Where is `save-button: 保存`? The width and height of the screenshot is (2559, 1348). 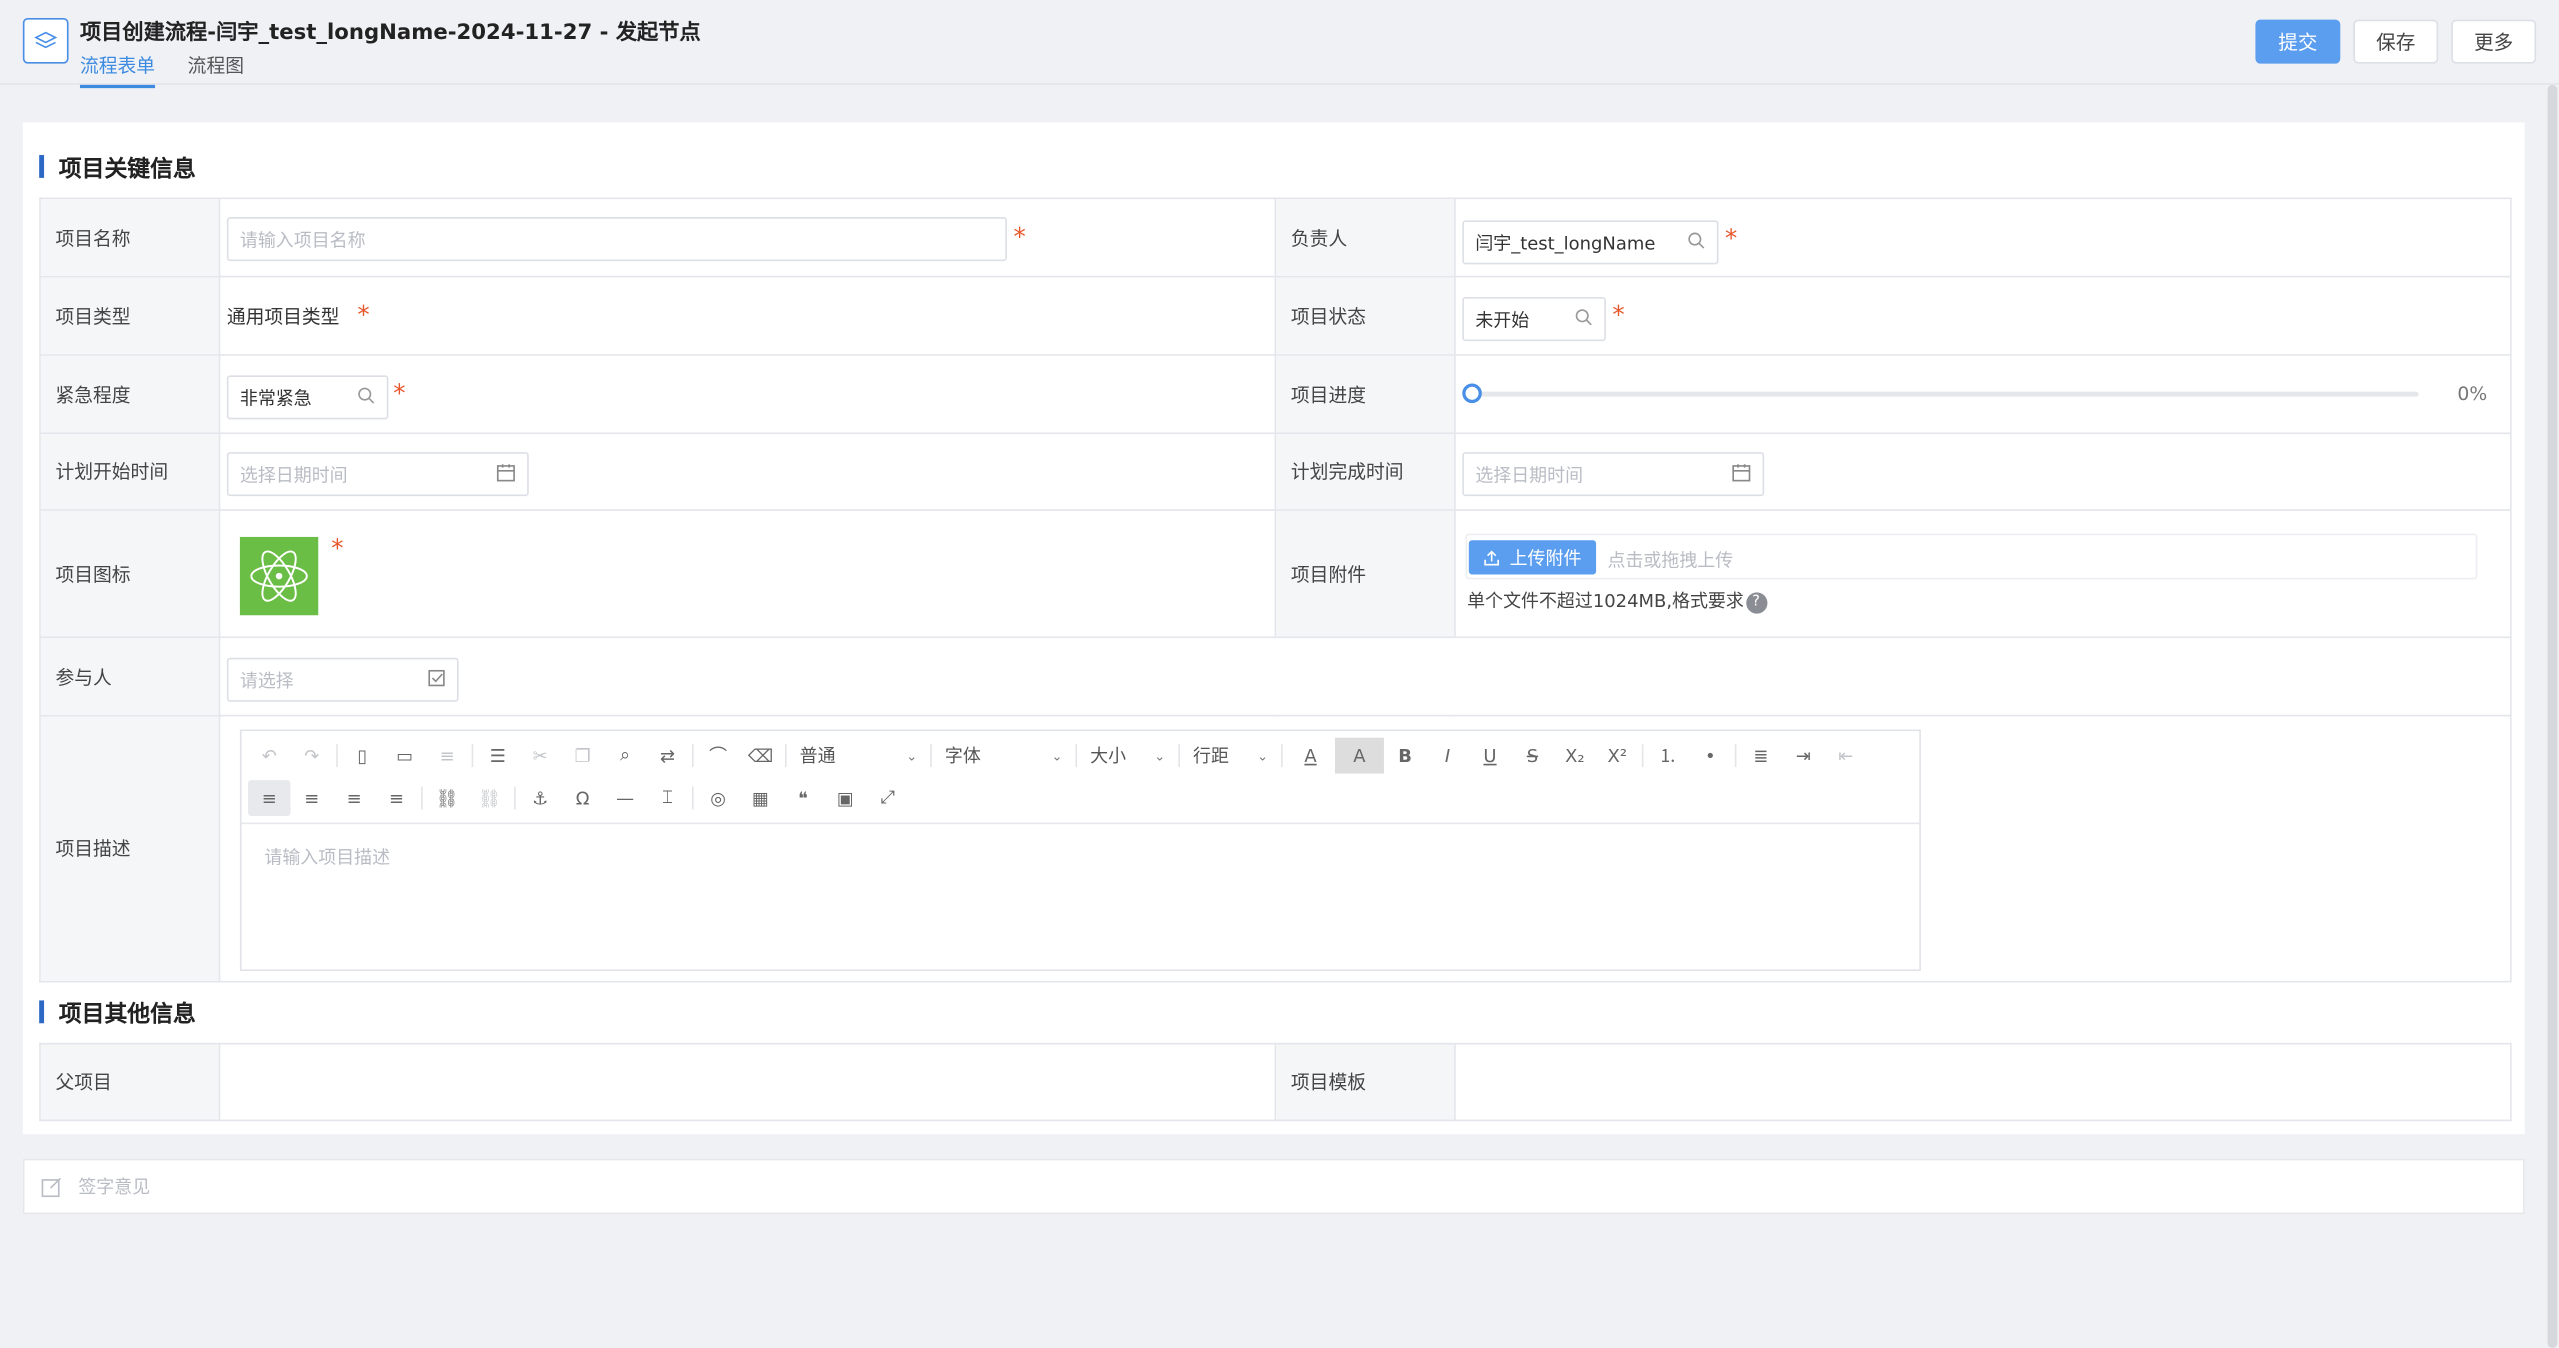
save-button: 保存 is located at coordinates (2396, 41).